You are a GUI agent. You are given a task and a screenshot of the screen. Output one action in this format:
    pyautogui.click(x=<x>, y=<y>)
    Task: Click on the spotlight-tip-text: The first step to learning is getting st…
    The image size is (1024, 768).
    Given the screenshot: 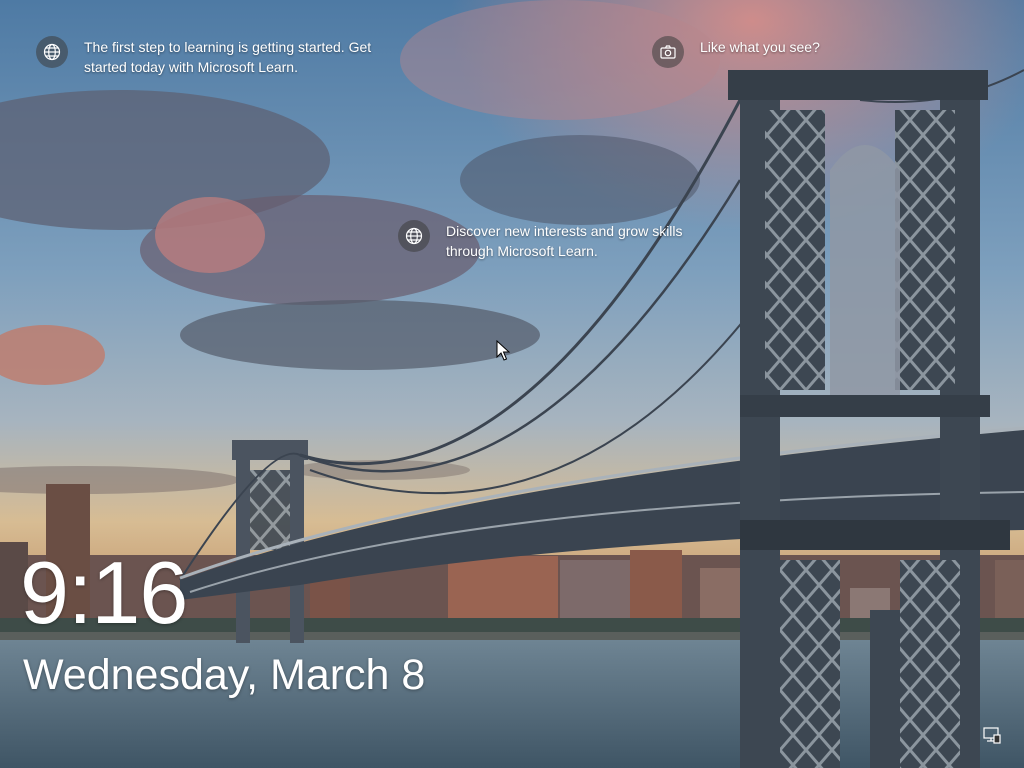 What is the action you would take?
    pyautogui.click(x=228, y=57)
    